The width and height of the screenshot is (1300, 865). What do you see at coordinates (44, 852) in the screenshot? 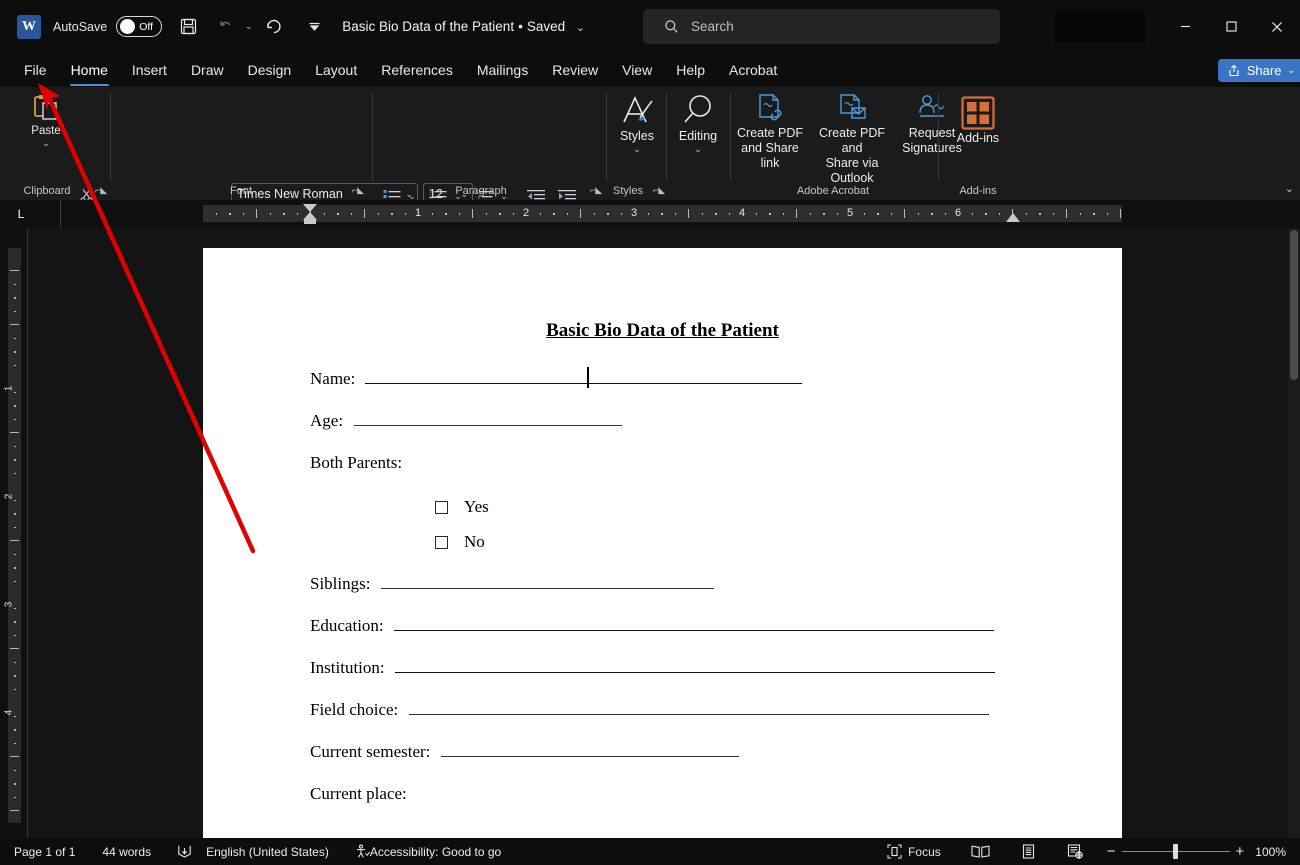
I see `page-count: Page 1 of 1` at bounding box center [44, 852].